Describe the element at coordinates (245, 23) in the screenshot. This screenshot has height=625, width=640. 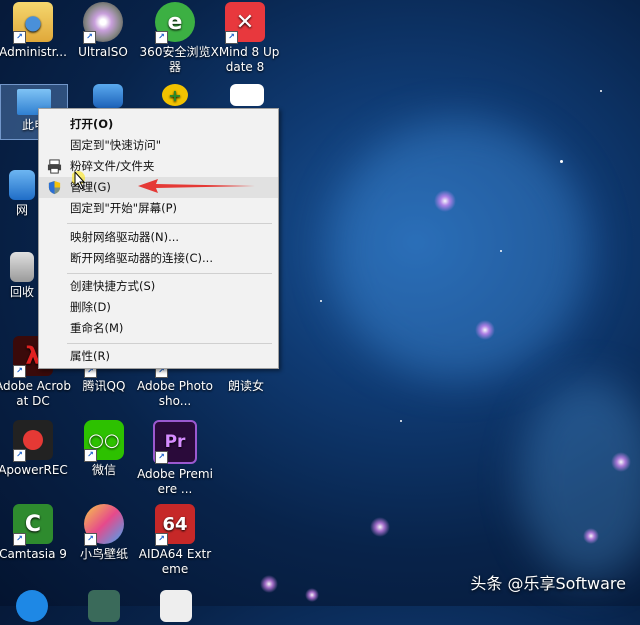
I see `xmind-icon: ✕ ↗` at that location.